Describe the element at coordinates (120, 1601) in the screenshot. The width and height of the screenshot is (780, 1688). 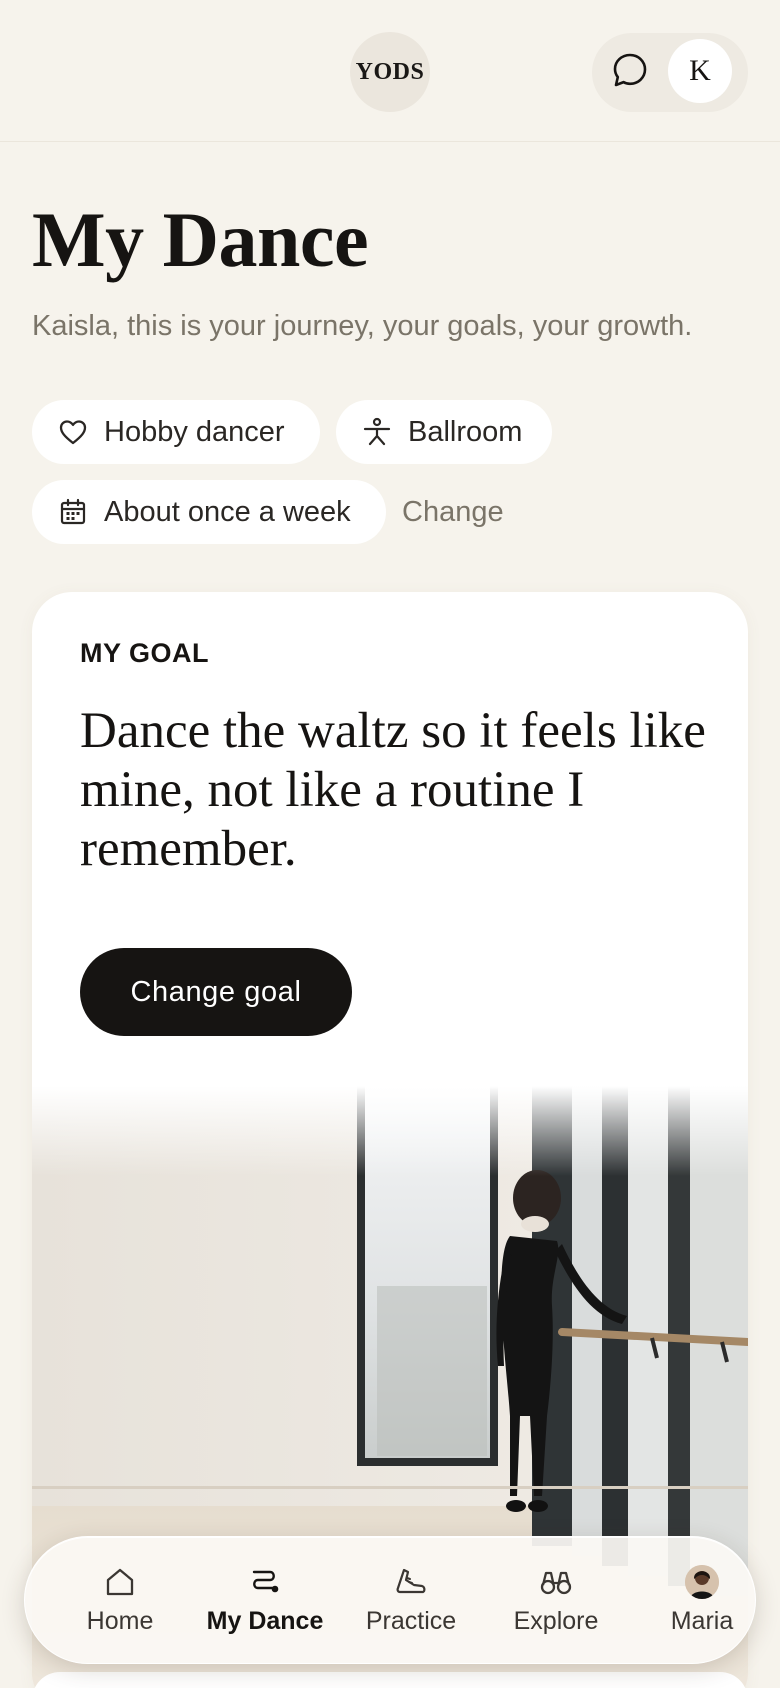
I see `nav-item-home: Home` at that location.